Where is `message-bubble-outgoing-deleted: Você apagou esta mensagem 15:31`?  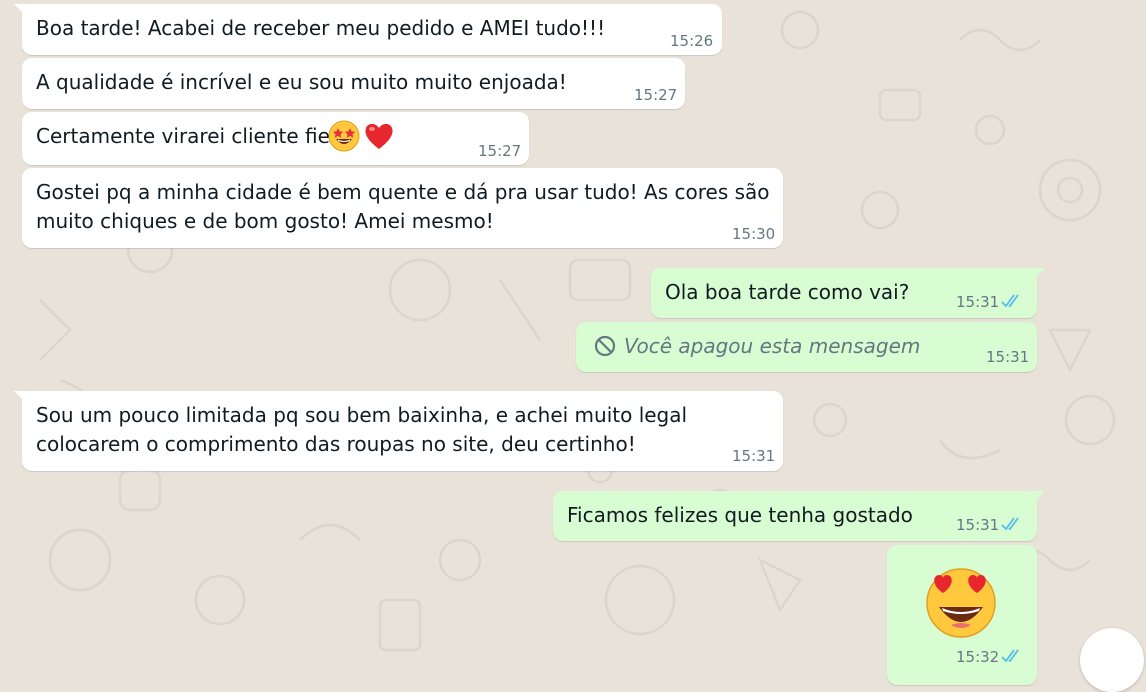 message-bubble-outgoing-deleted: Você apagou esta mensagem 15:31 is located at coordinates (806, 347).